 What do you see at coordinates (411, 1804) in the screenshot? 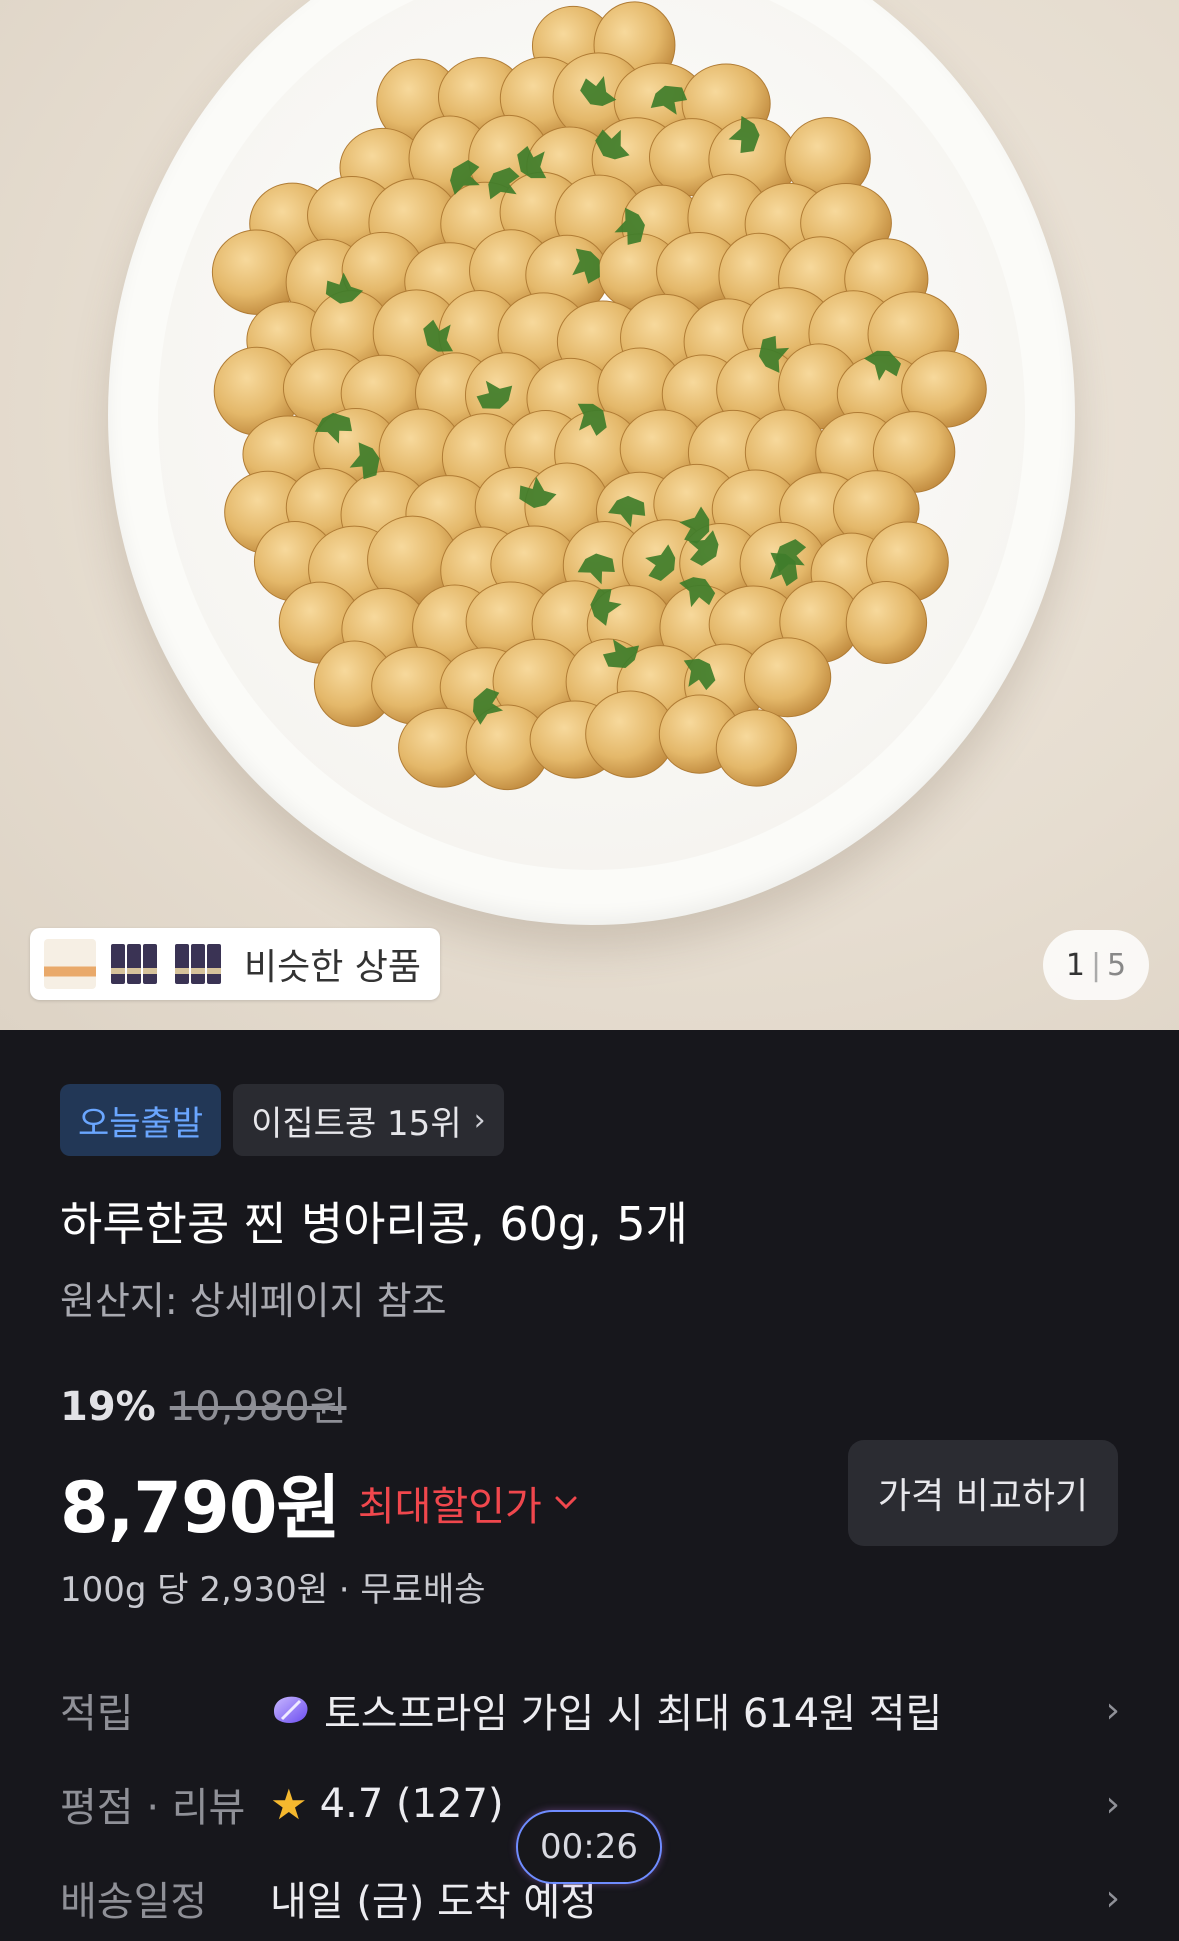
I see `rating-value: 4.7 (127)` at bounding box center [411, 1804].